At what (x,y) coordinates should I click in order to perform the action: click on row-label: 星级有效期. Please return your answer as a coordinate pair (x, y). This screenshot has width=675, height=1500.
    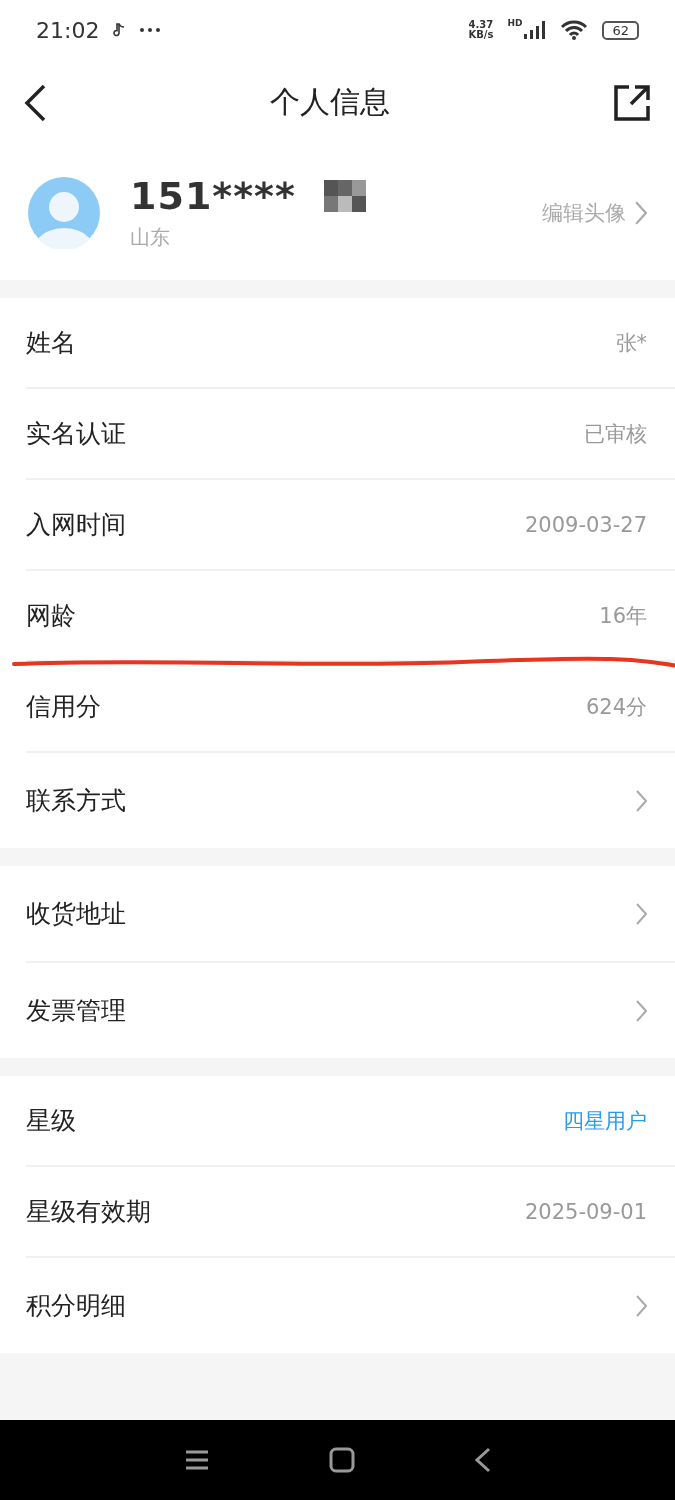
    Looking at the image, I should click on (88, 1212).